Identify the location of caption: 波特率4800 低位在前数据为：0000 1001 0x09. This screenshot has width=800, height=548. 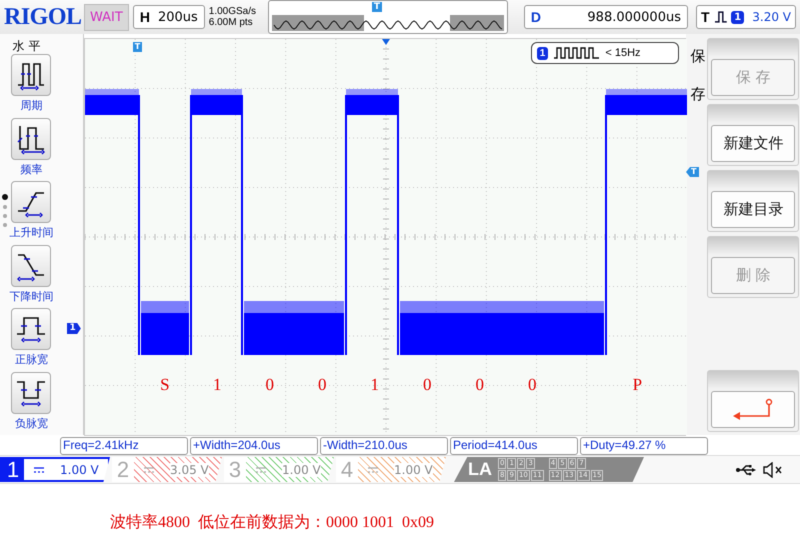
(272, 522).